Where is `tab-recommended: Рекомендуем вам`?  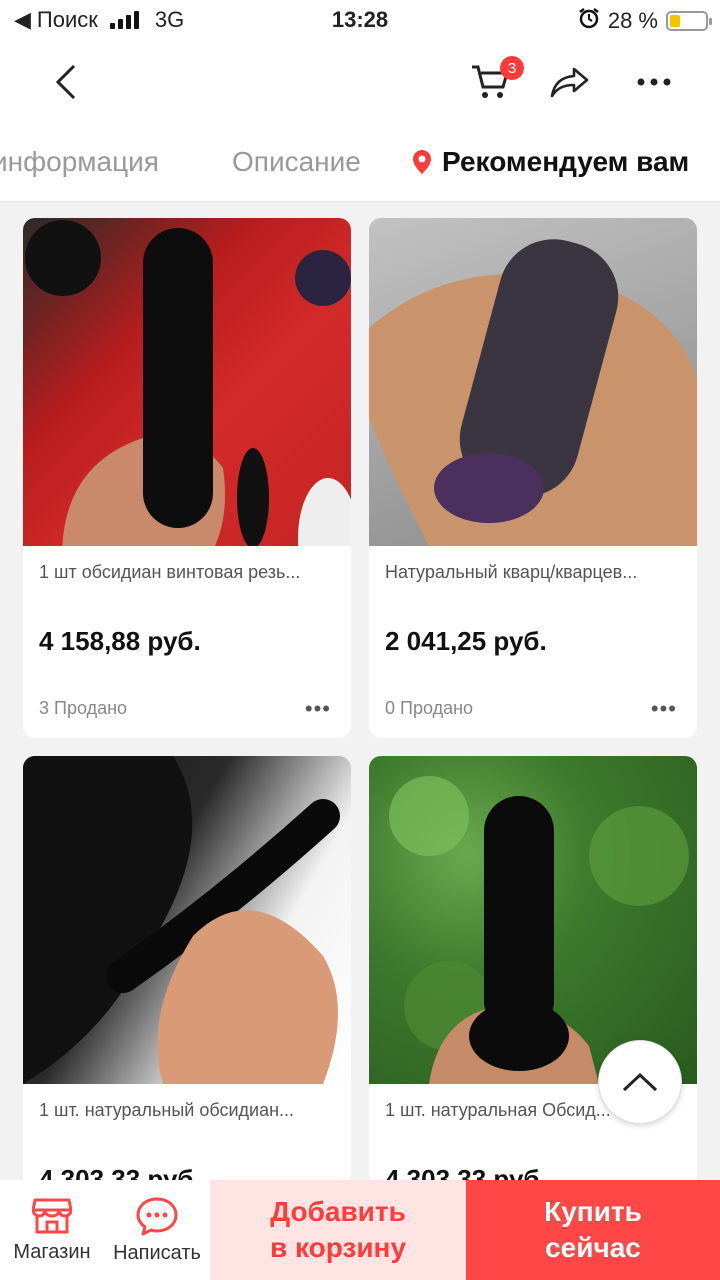
tab-recommended: Рекомендуем вам is located at coordinates (550, 162).